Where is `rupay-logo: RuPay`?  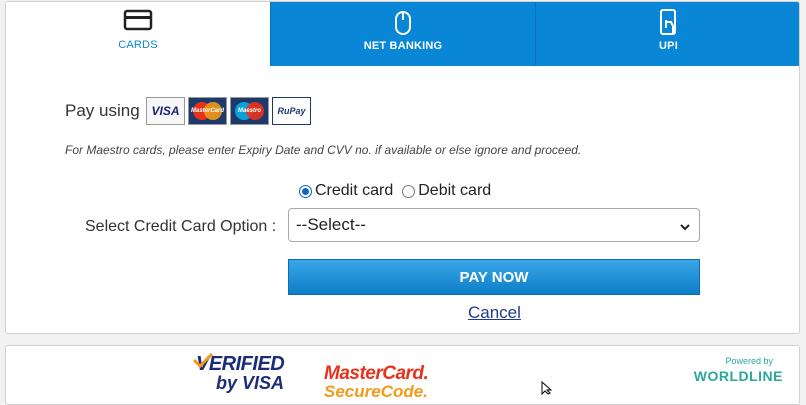
rupay-logo: RuPay is located at coordinates (291, 111).